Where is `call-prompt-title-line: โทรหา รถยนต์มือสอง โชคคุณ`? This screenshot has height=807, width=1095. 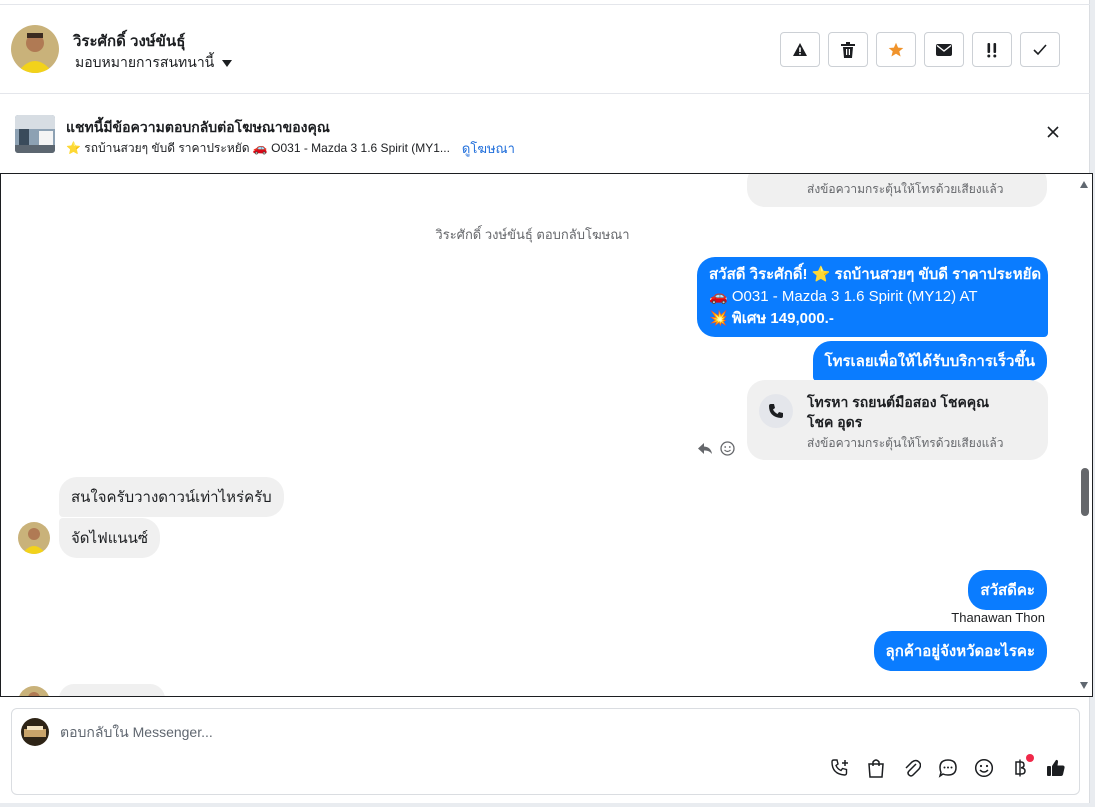
call-prompt-title-line: โทรหา รถยนต์มือสอง โชคคุณ is located at coordinates (898, 402).